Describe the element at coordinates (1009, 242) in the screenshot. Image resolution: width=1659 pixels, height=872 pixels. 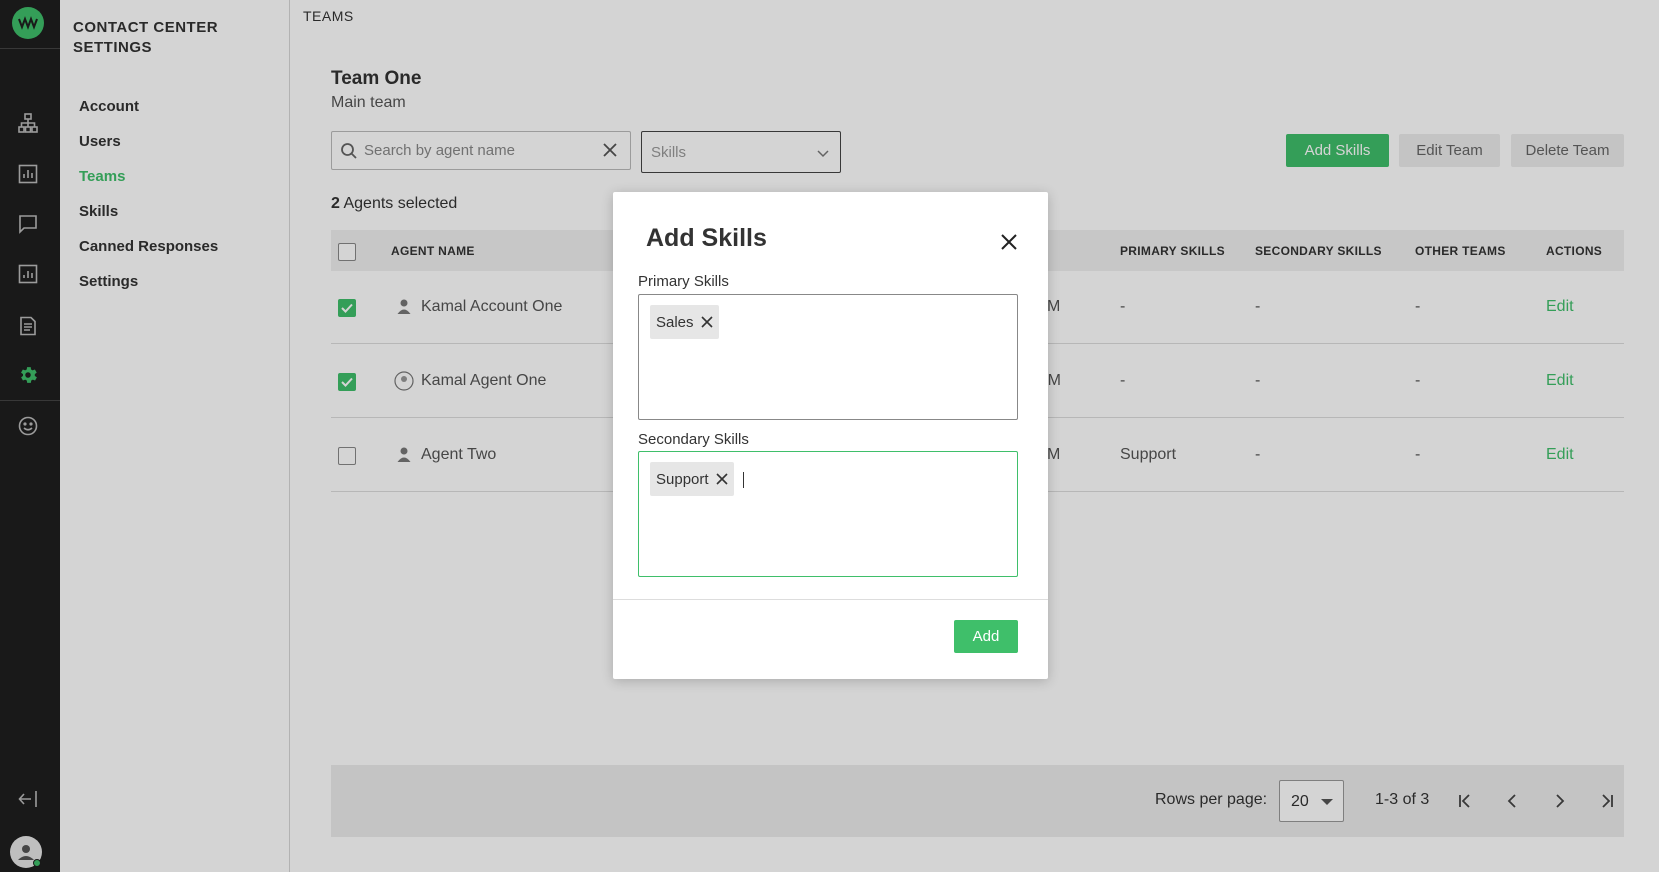
I see `close-icon` at that location.